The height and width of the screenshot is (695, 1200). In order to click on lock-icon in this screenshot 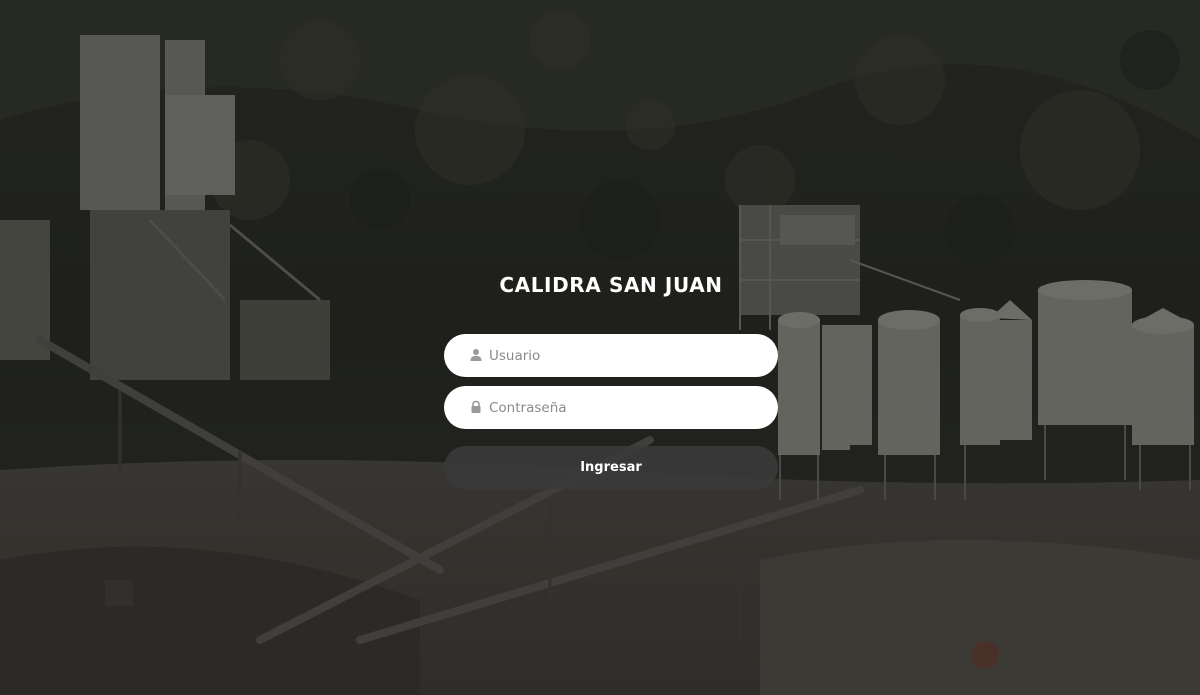, I will do `click(476, 406)`.